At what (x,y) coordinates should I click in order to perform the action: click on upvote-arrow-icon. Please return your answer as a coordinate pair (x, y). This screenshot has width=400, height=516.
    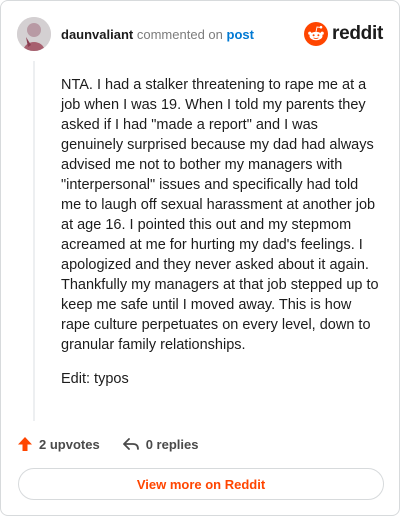
    Looking at the image, I should click on (25, 444).